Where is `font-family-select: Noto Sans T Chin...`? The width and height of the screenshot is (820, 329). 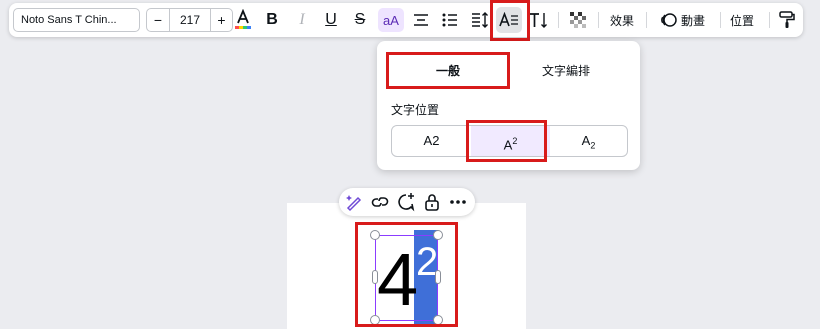
font-family-select: Noto Sans T Chin... is located at coordinates (76, 20).